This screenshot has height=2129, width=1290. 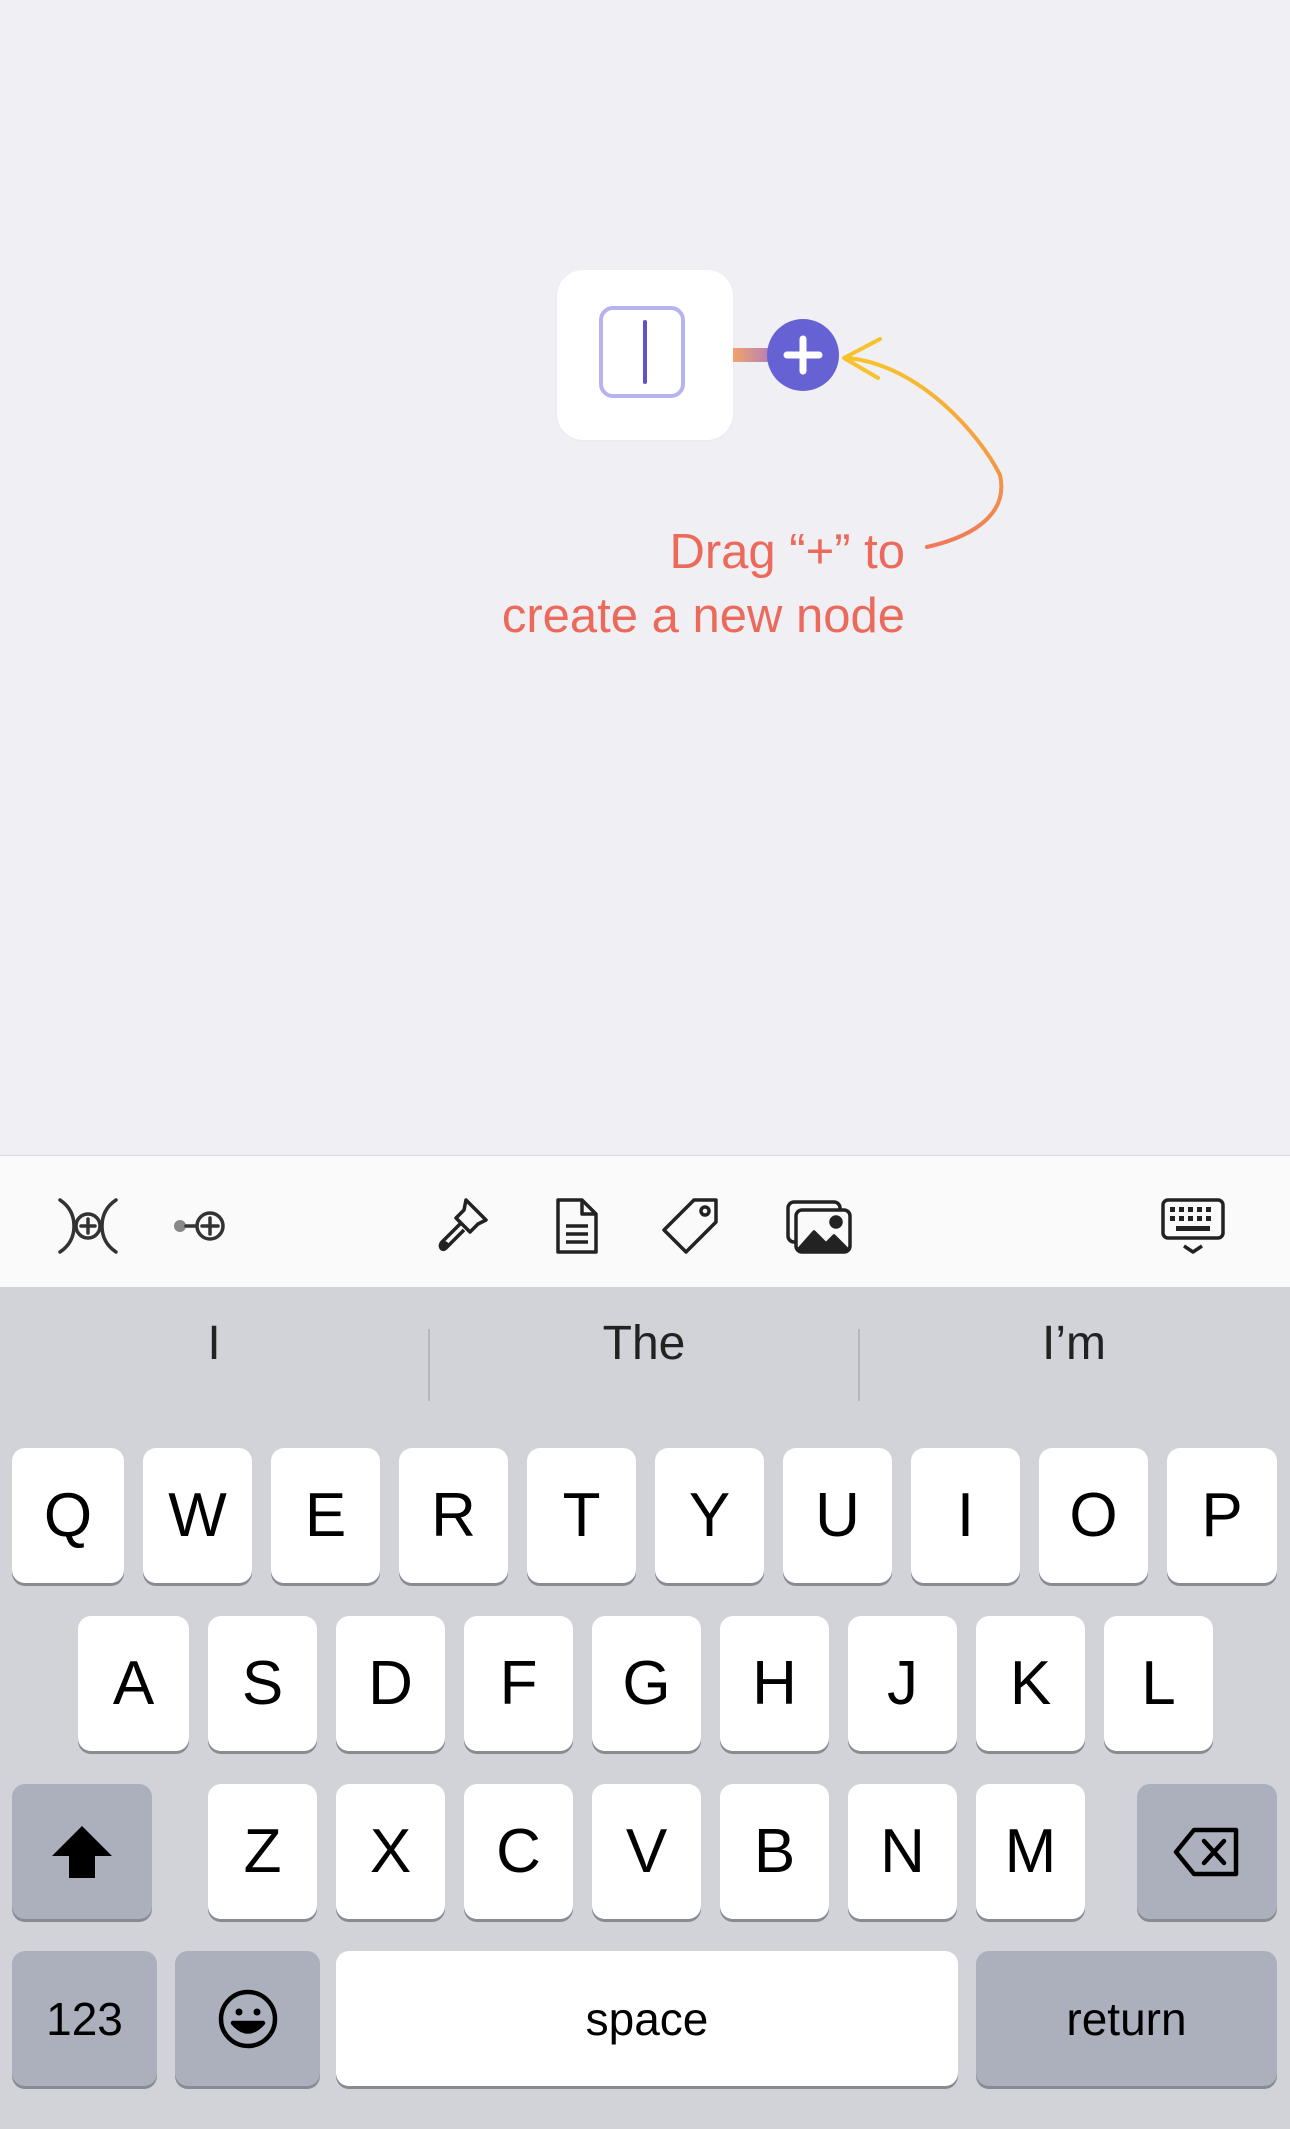 I want to click on suggestion-1: I, so click(x=214, y=1343).